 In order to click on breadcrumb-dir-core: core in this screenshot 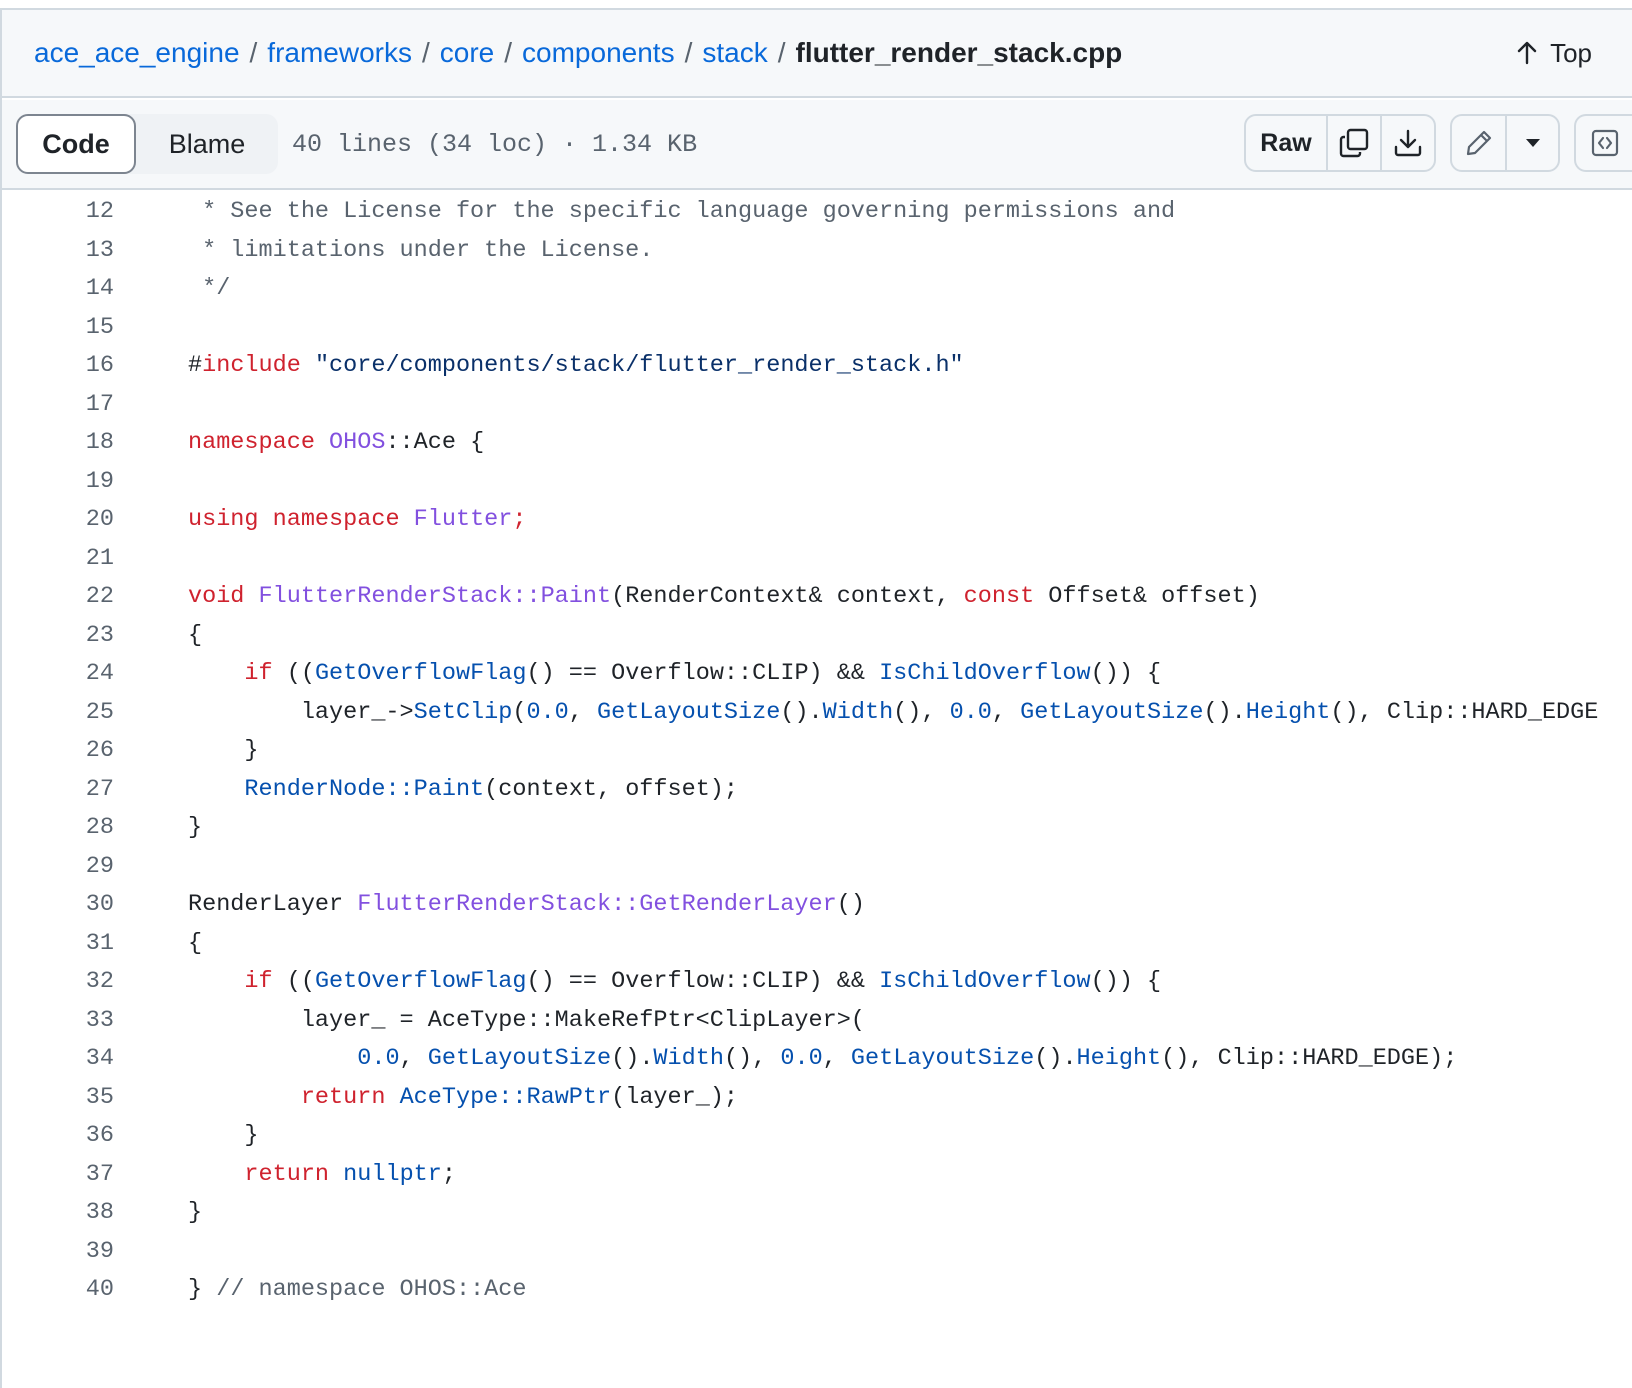, I will do `click(467, 52)`.